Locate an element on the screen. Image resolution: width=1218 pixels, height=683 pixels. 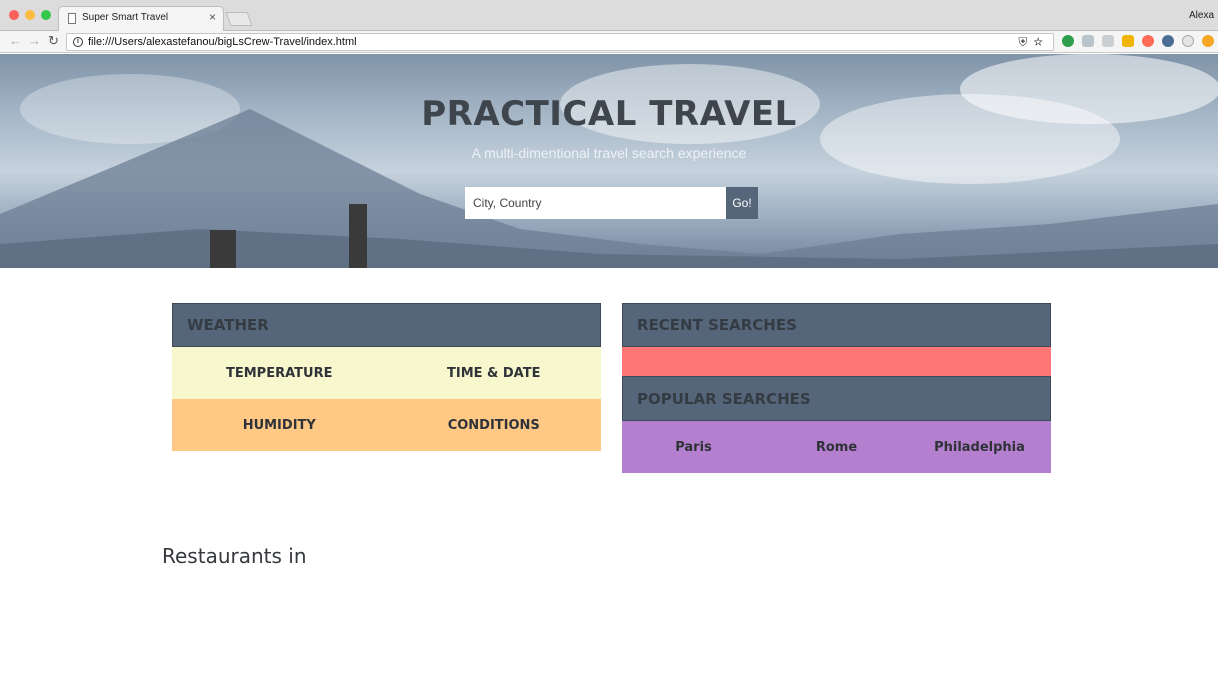
tab-title: Super Smart Travel is located at coordinates (125, 17).